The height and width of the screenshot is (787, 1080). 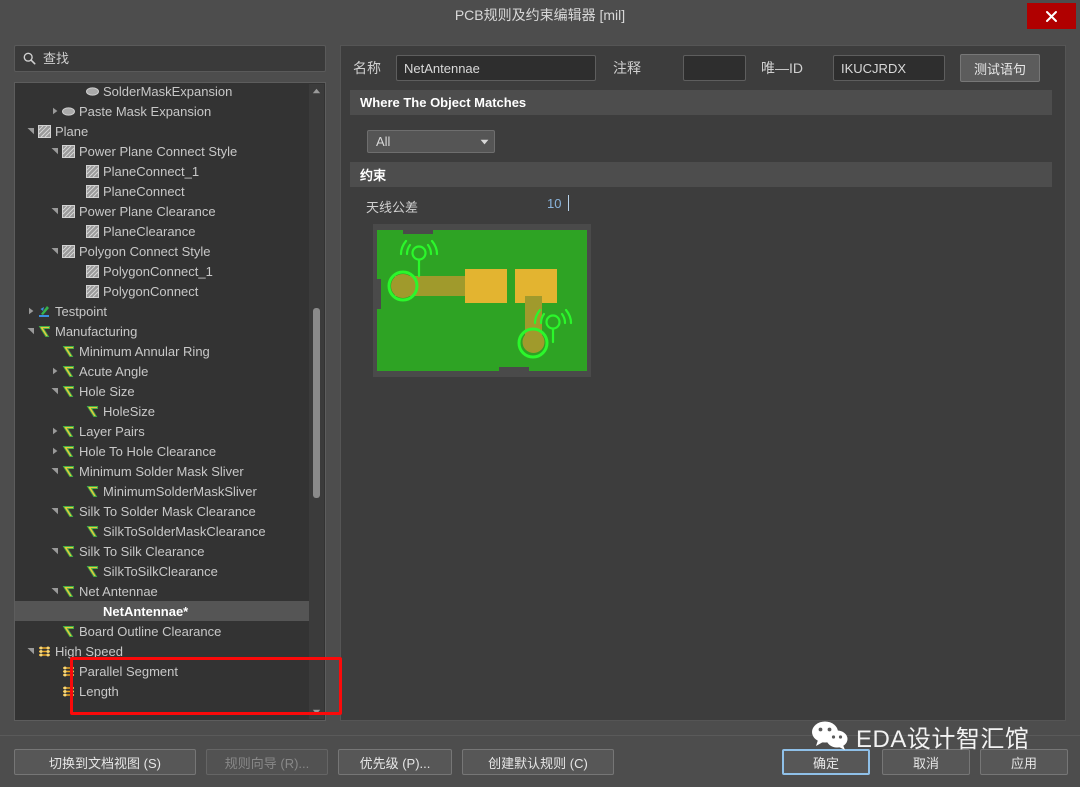 What do you see at coordinates (162, 271) in the screenshot?
I see `tree-item: PolygonConnect_1` at bounding box center [162, 271].